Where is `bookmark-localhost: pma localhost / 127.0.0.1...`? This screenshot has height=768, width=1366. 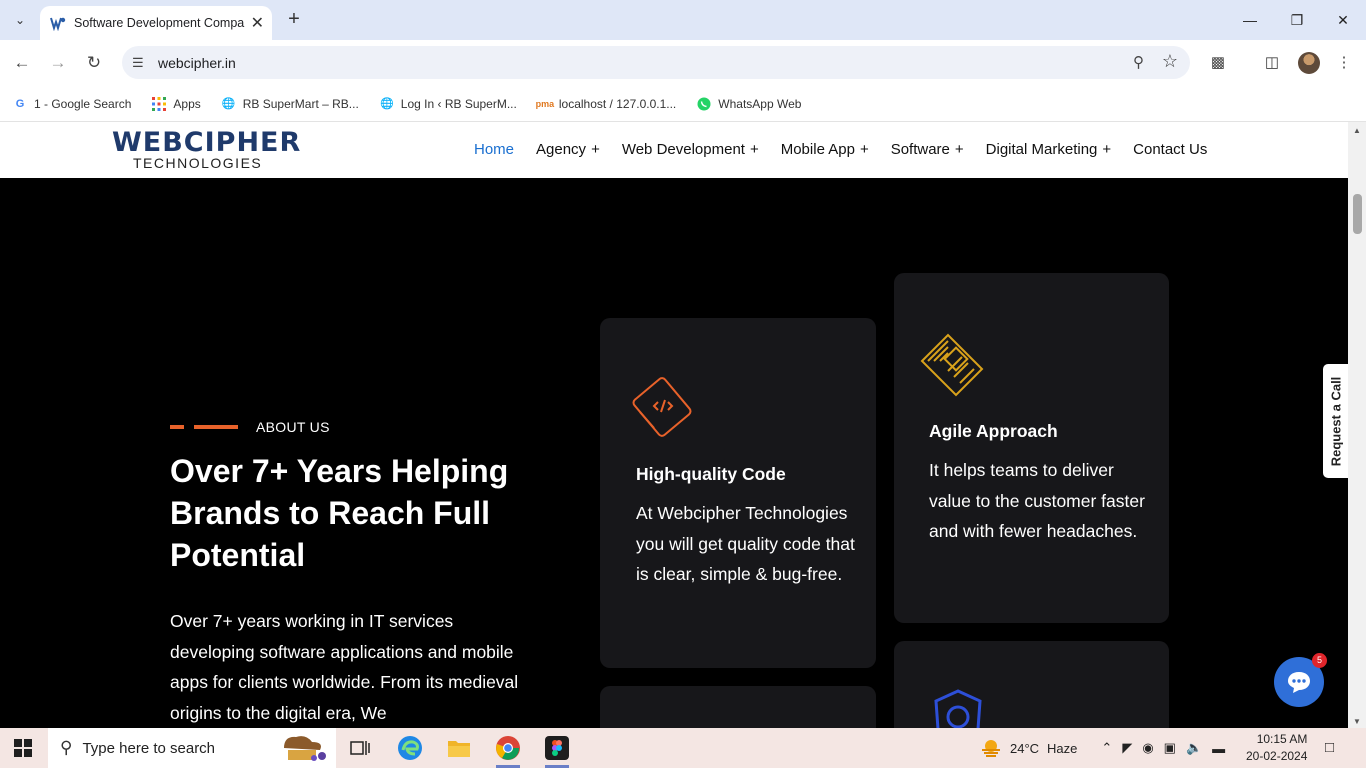
bookmark-localhost: pma localhost / 127.0.0.1... is located at coordinates (606, 104).